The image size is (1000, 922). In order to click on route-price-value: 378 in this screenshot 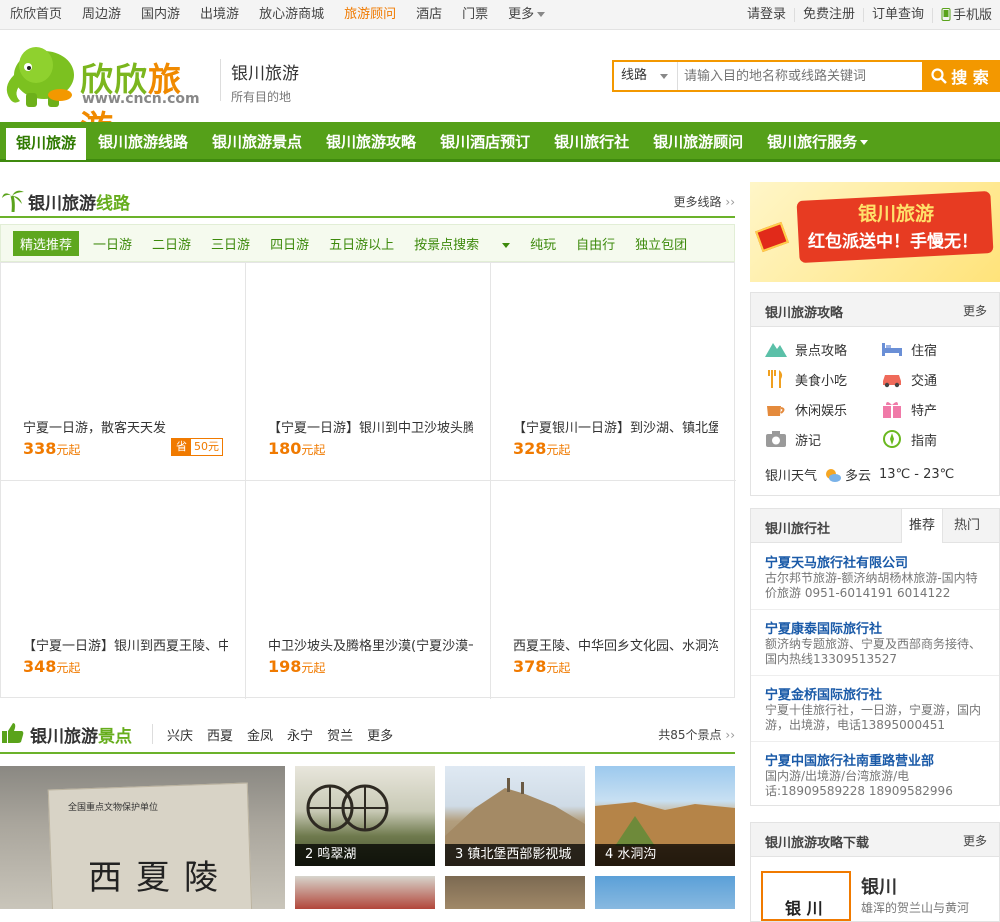, I will do `click(530, 666)`.